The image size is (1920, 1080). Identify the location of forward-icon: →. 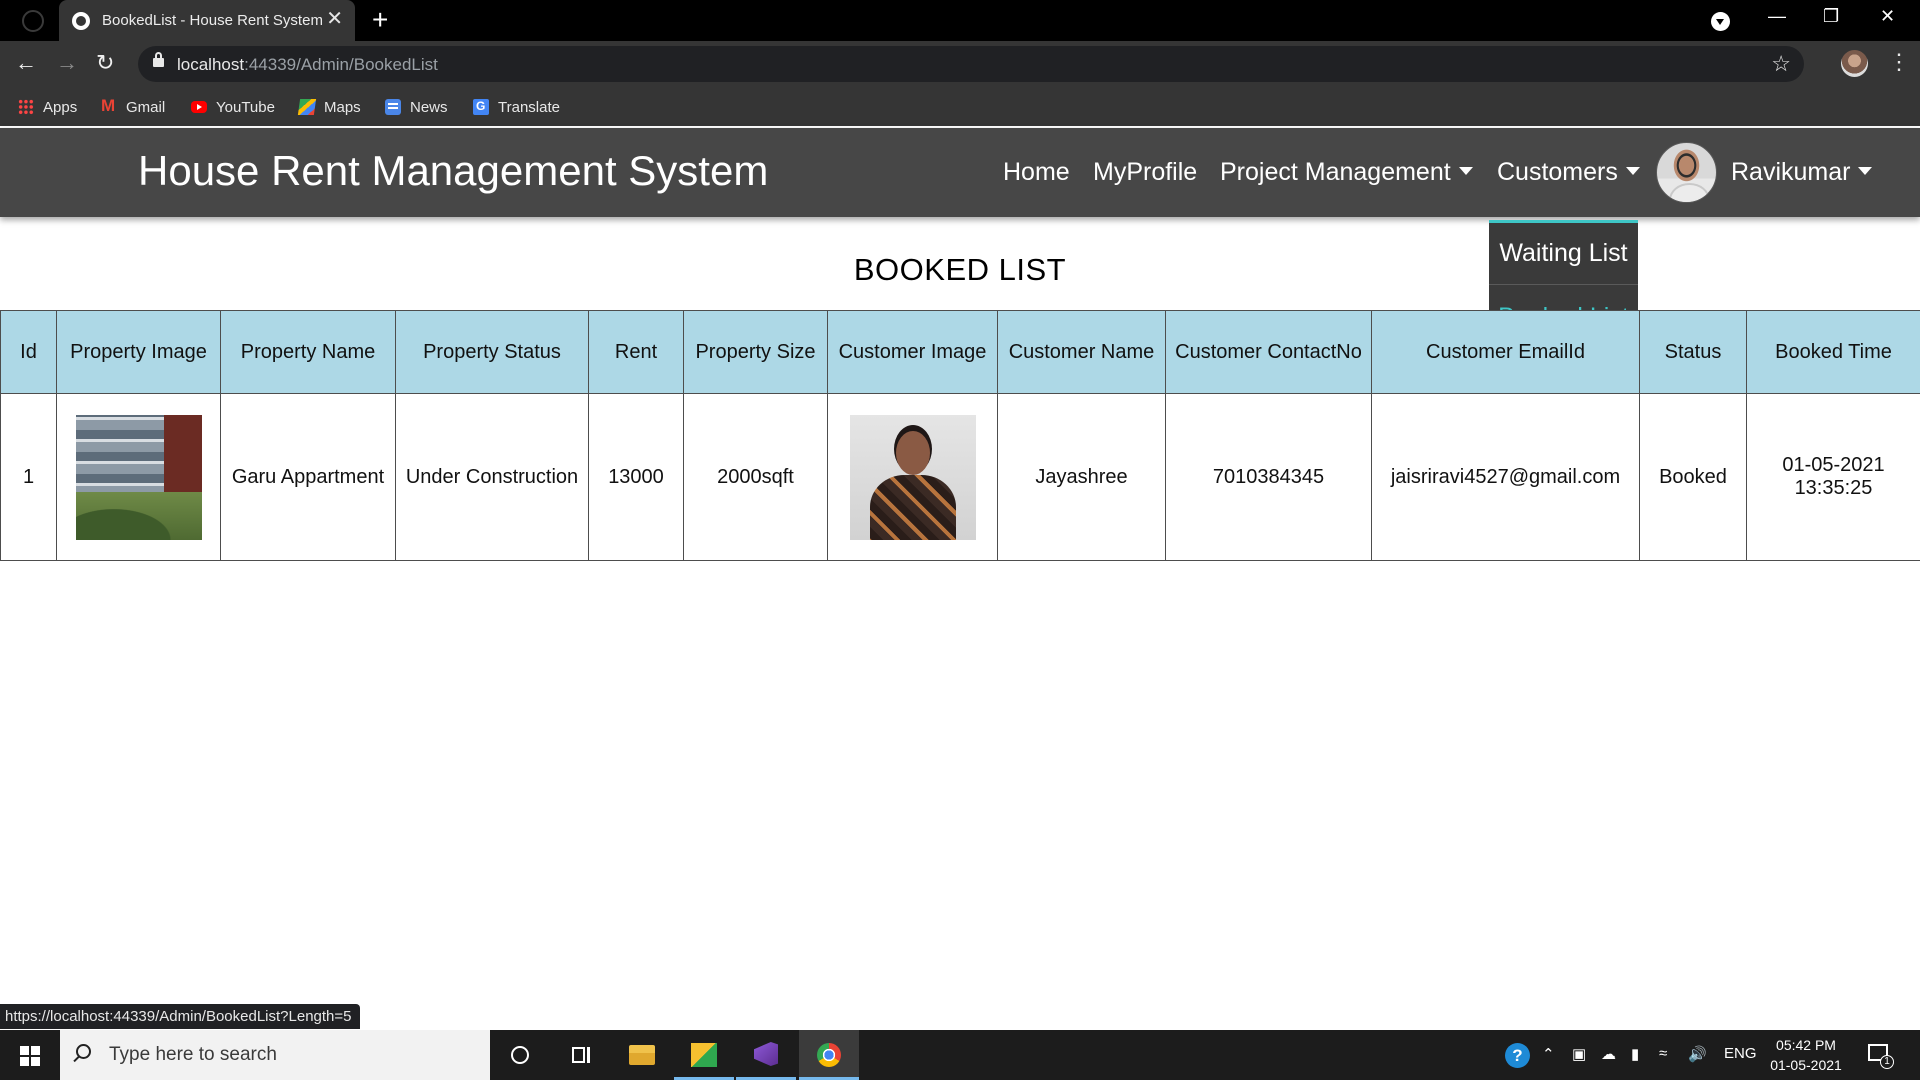
(67, 63).